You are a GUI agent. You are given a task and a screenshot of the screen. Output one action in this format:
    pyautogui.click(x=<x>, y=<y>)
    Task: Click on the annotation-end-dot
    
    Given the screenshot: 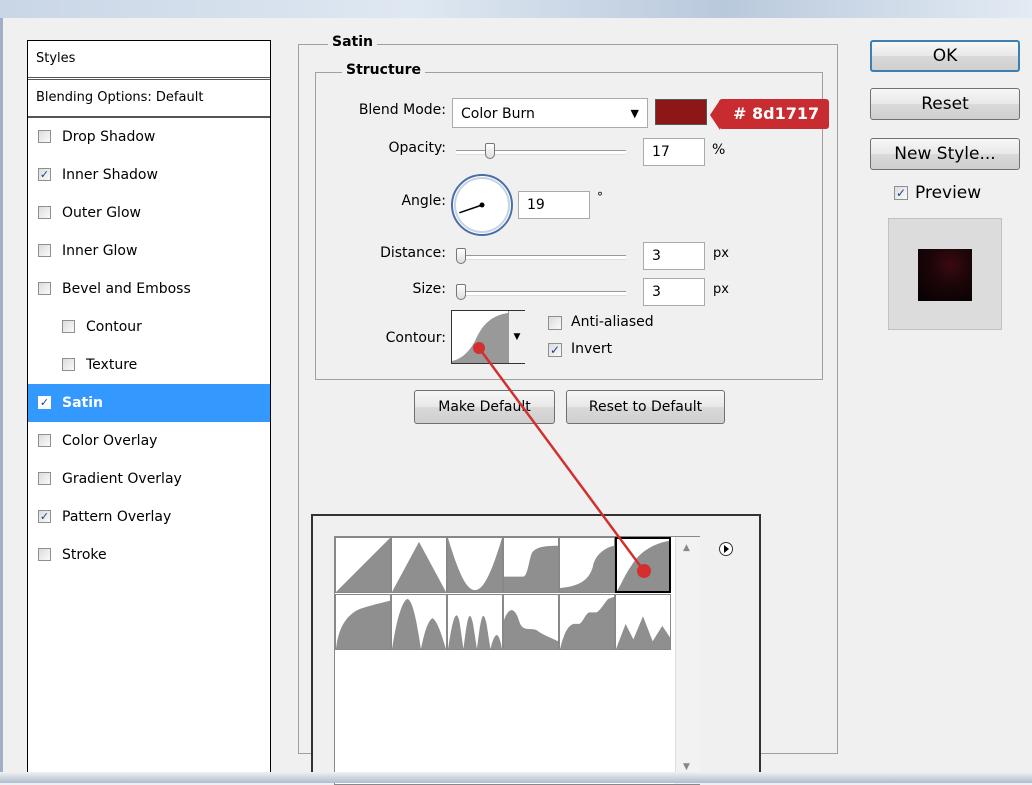 What is the action you would take?
    pyautogui.click(x=644, y=571)
    